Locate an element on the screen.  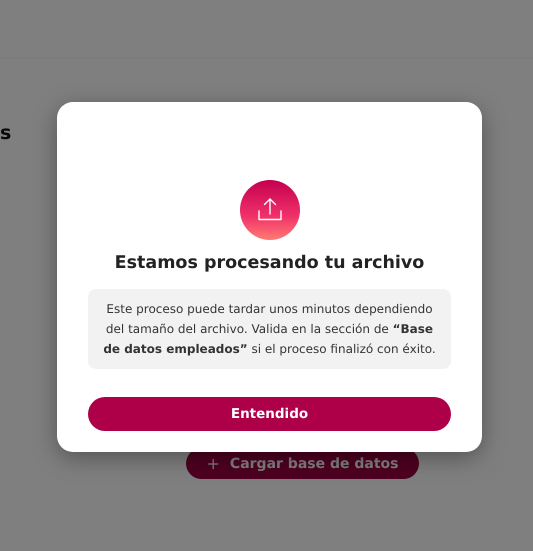
dialog-title: Estamos procesando tu archivo is located at coordinates (269, 263).